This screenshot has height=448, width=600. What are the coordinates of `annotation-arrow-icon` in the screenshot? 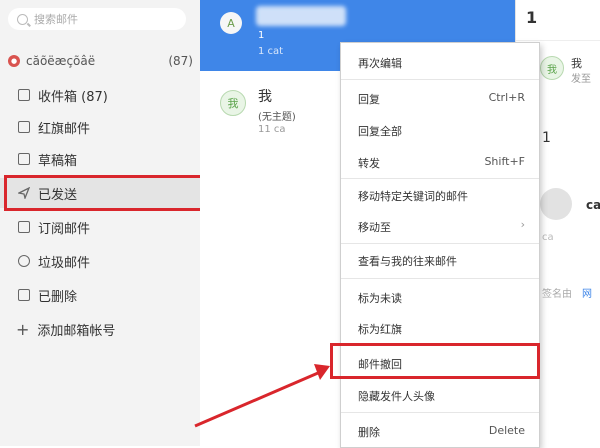 It's located at (262, 396).